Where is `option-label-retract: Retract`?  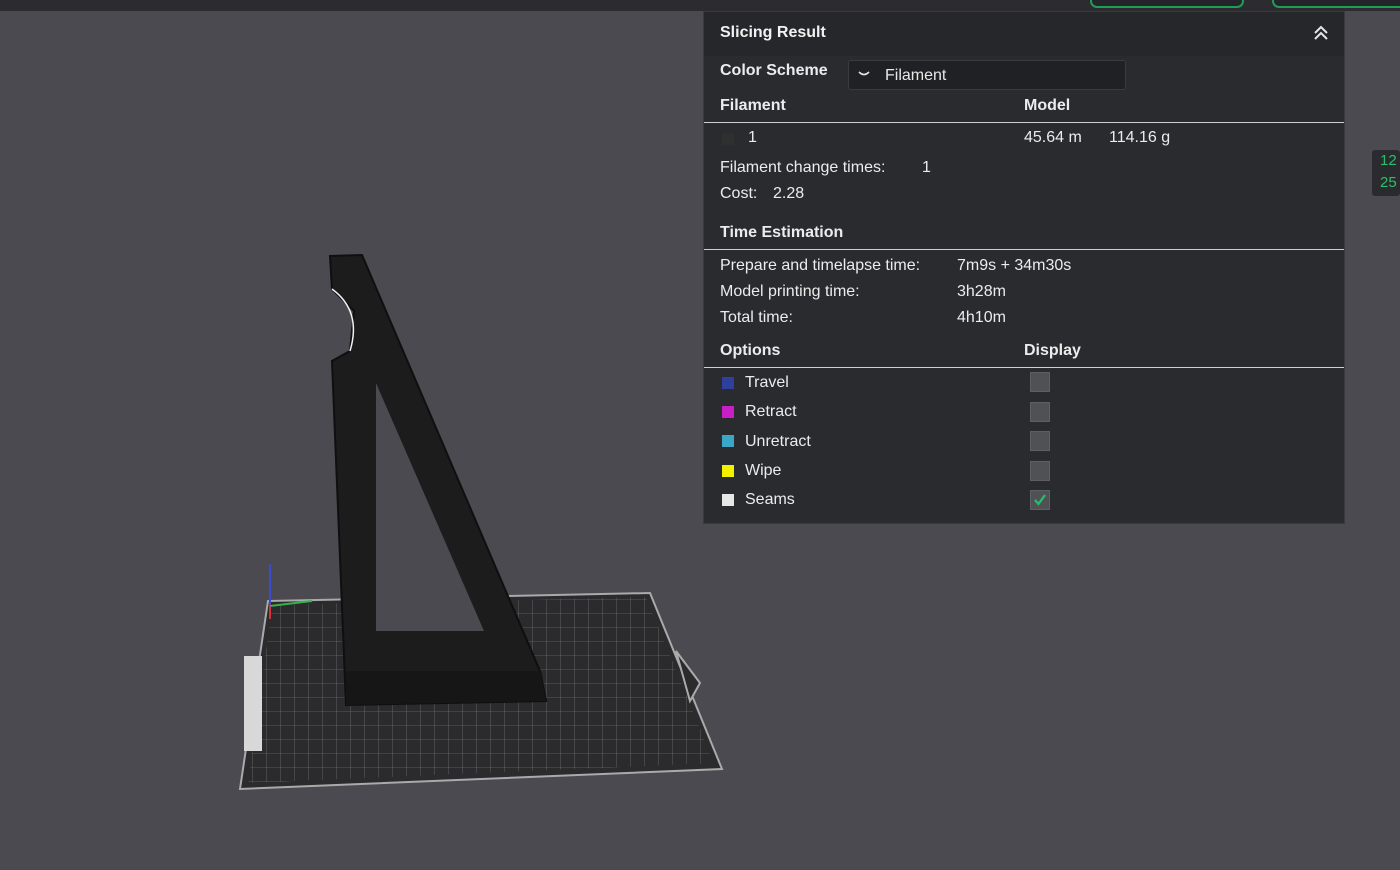 option-label-retract: Retract is located at coordinates (771, 411).